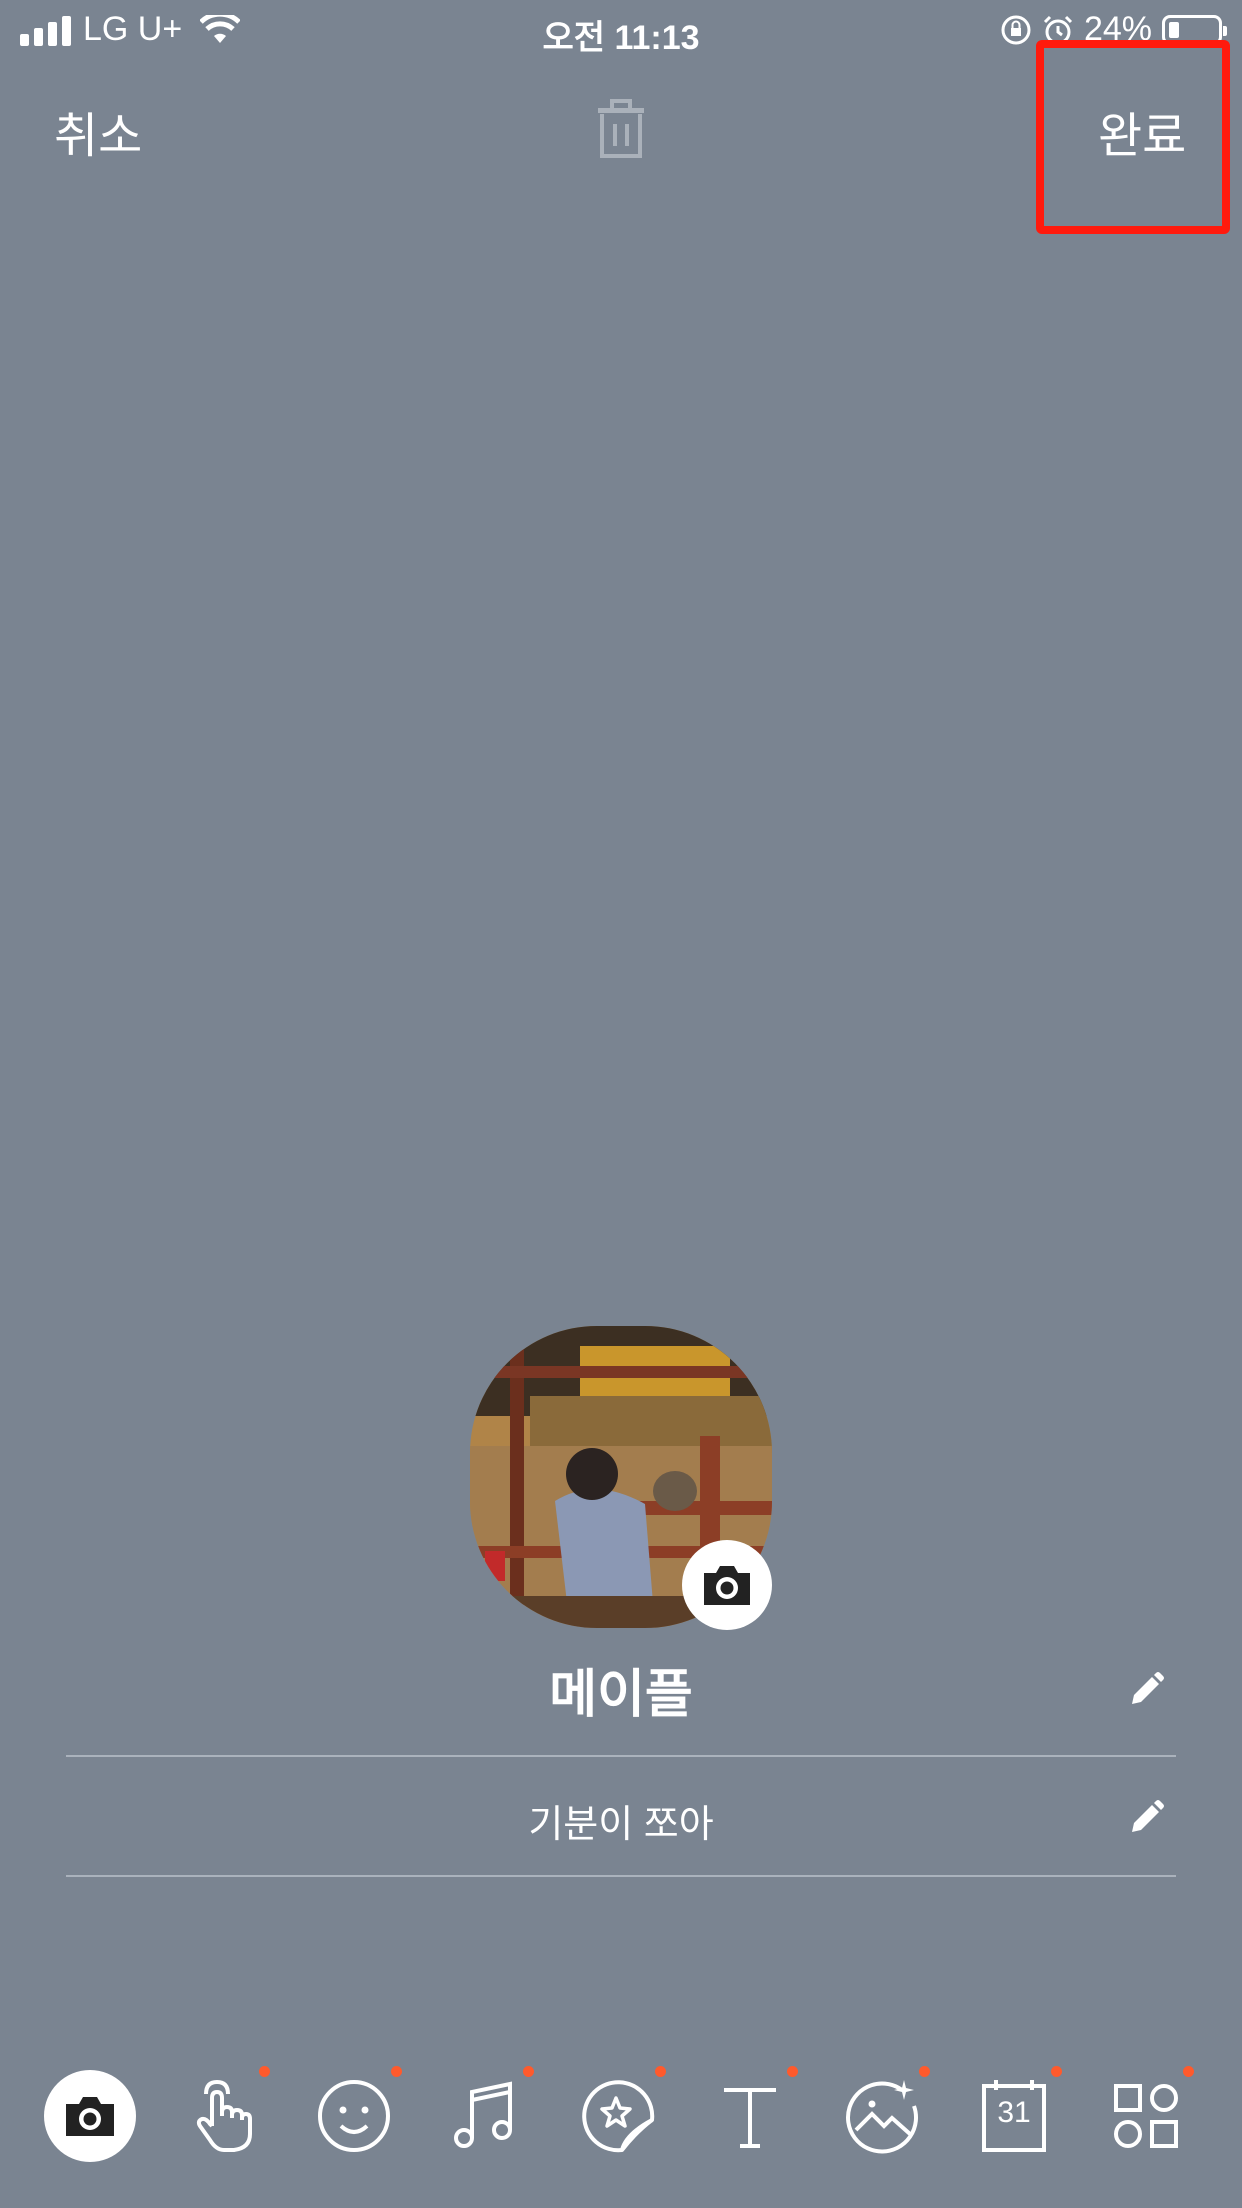 This screenshot has width=1242, height=2208. What do you see at coordinates (621, 1695) in the screenshot?
I see `profile-name: 메이플` at bounding box center [621, 1695].